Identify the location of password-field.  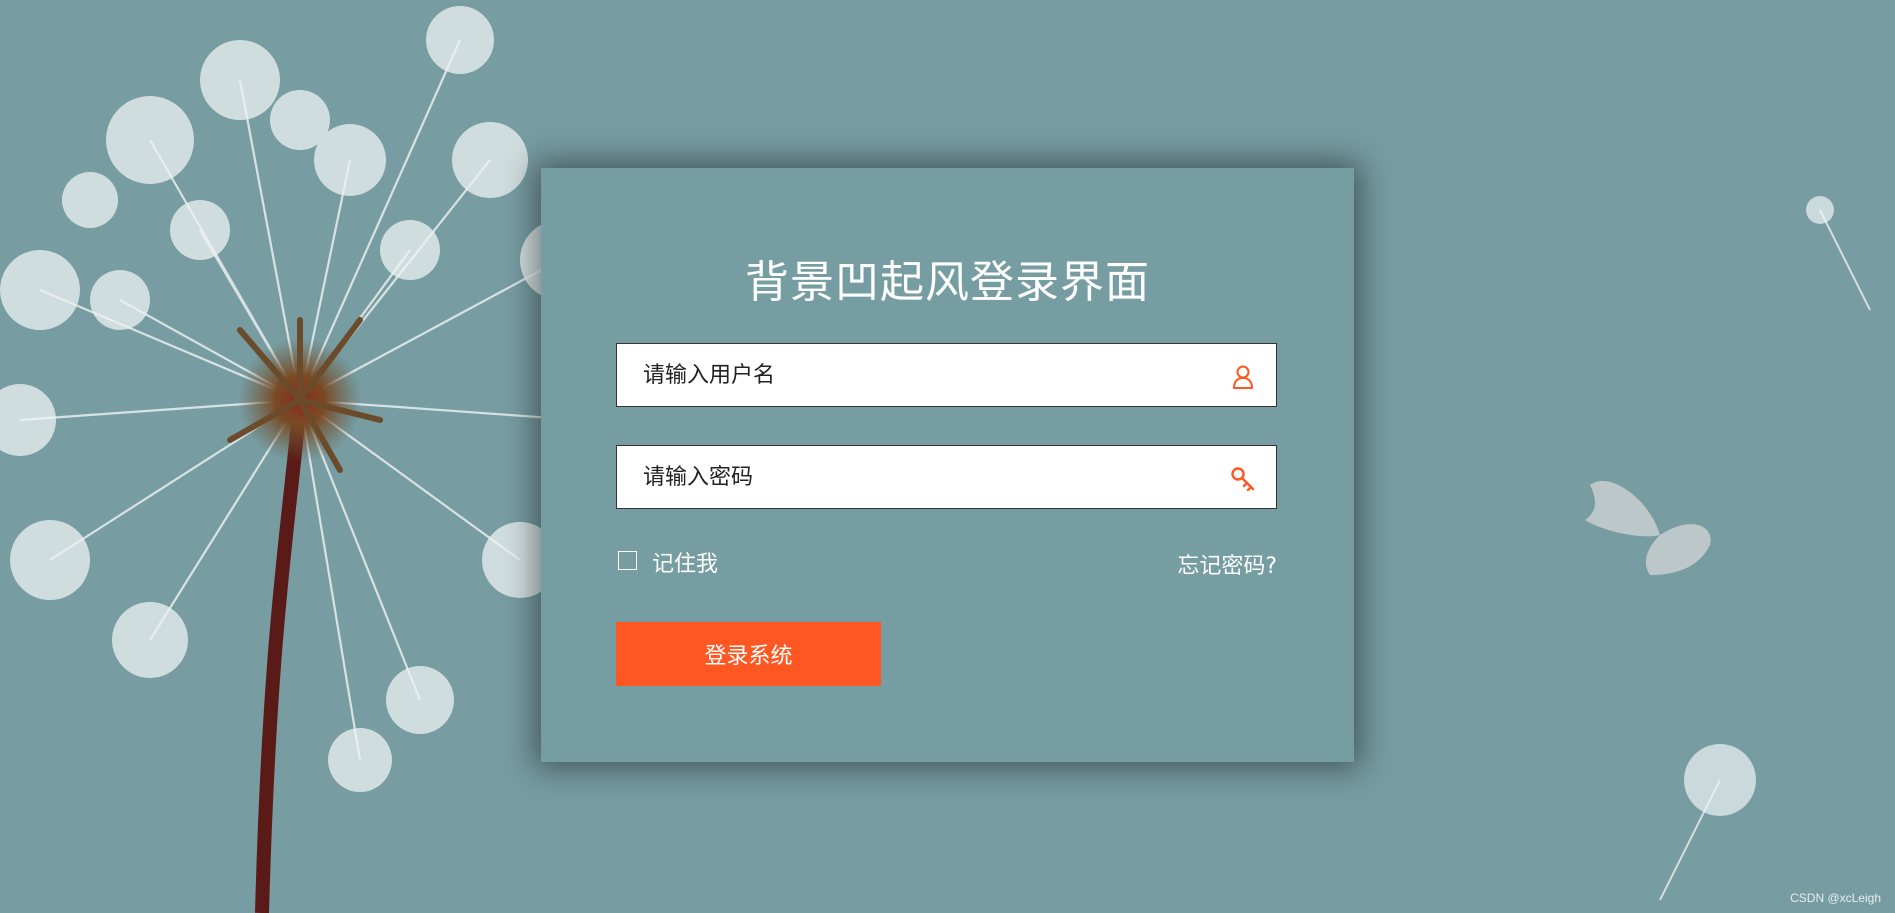
(946, 477).